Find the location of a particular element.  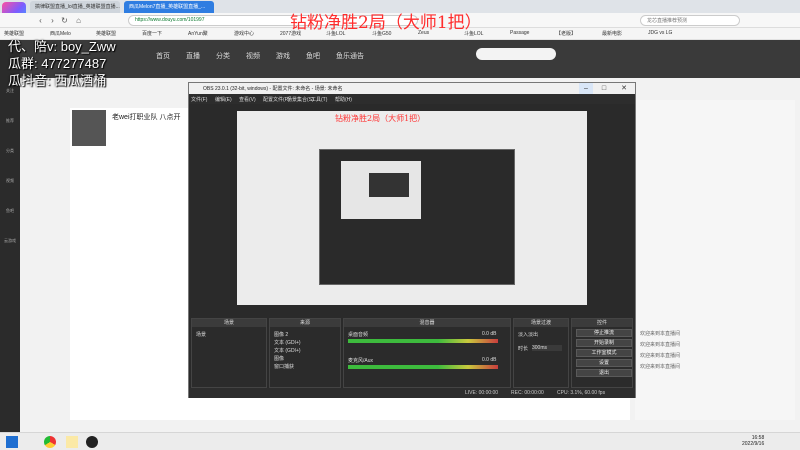

transition-duration-input: 300ms is located at coordinates (547, 348).